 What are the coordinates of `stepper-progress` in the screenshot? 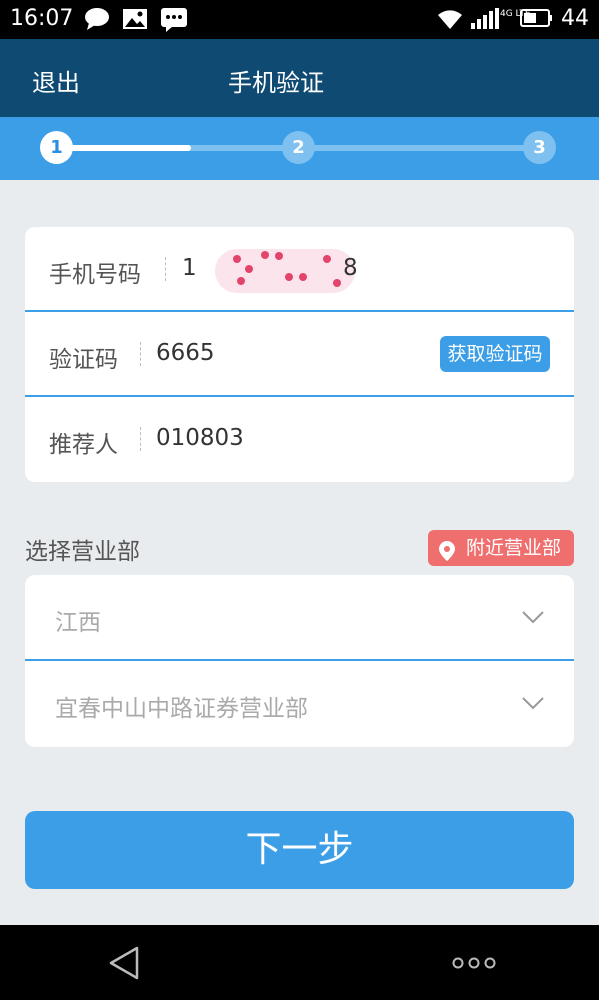 It's located at (124, 148).